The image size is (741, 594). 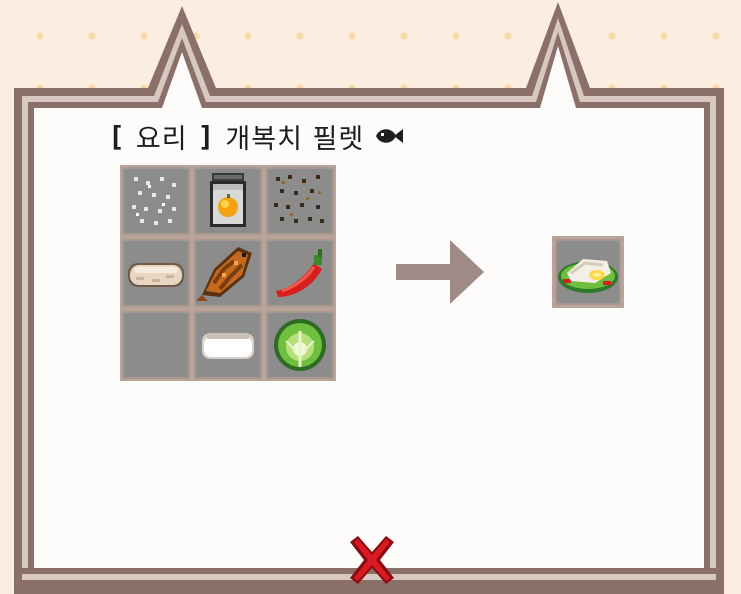 I want to click on ingredient-slot-empty, so click(x=156, y=345).